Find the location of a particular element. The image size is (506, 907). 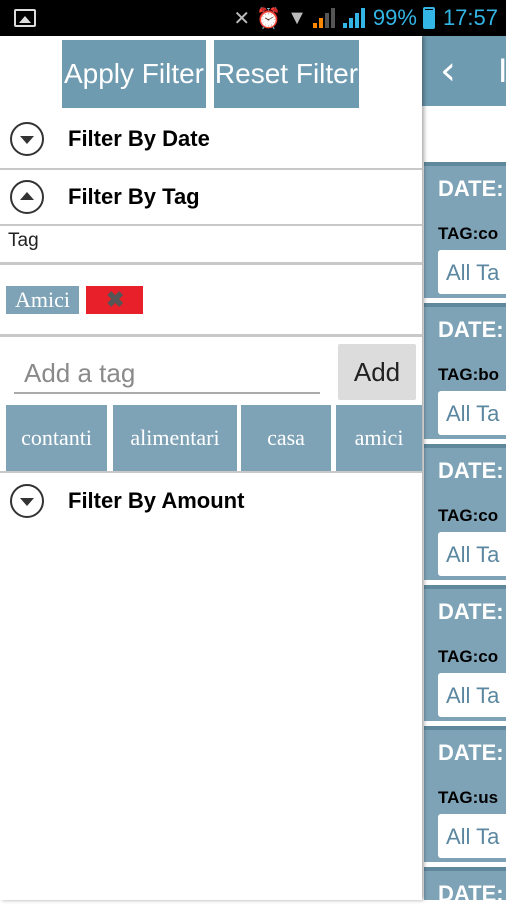

suggested-tag: amici is located at coordinates (379, 438).